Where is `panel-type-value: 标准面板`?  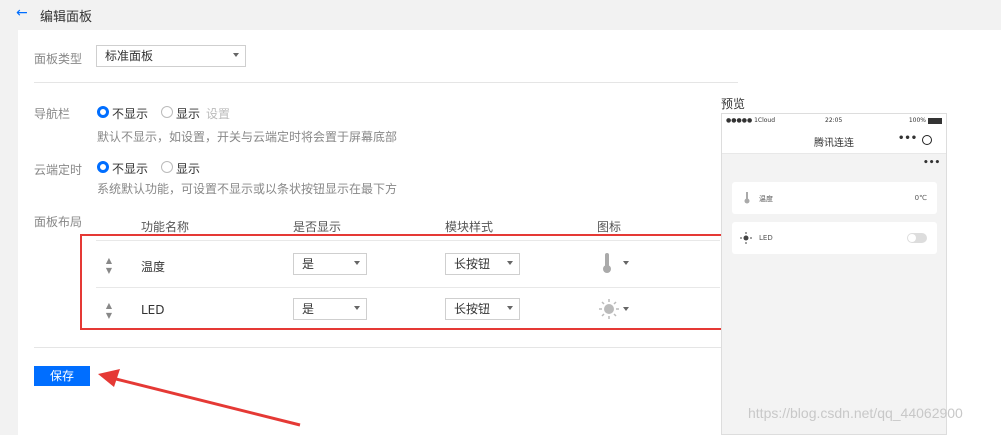
panel-type-value: 标准面板 is located at coordinates (129, 56).